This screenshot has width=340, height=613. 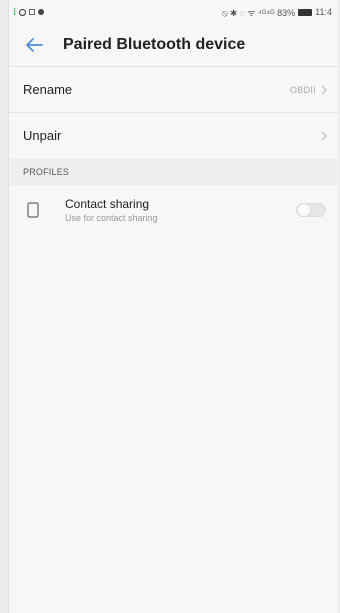 I want to click on profiles-section-header: PROFILES, so click(x=173, y=172).